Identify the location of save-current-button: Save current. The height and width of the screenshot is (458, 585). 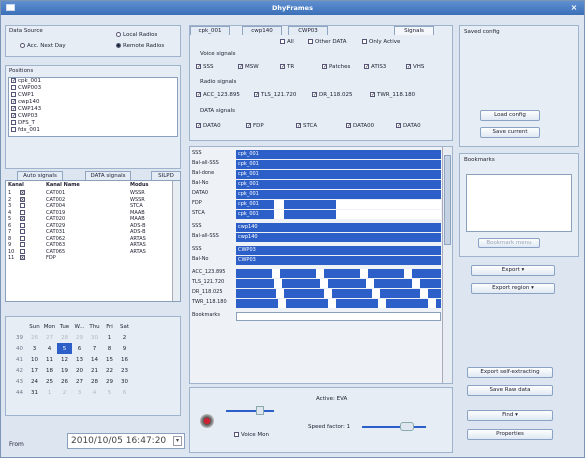
(510, 132).